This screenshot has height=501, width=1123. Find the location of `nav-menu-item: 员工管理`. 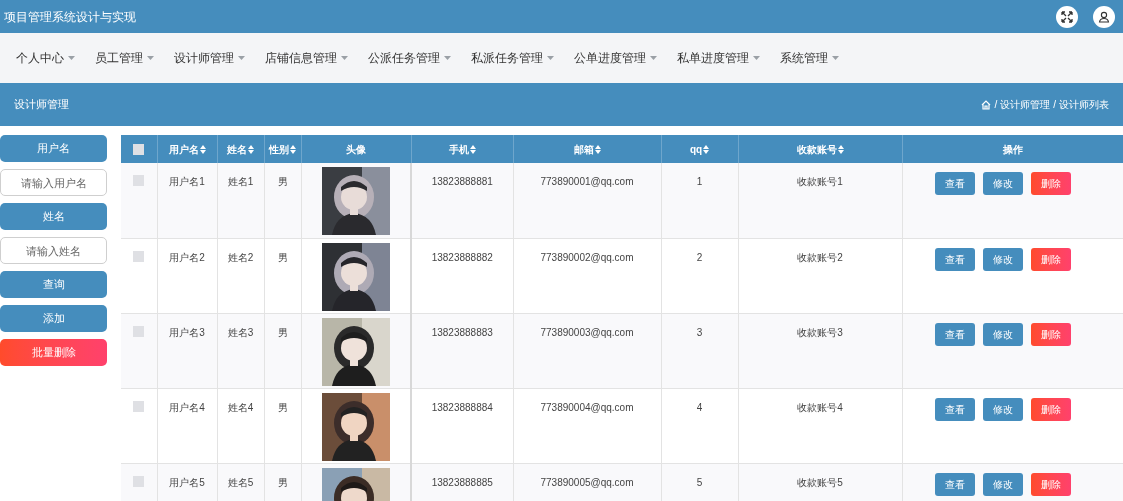

nav-menu-item: 员工管理 is located at coordinates (124, 58).